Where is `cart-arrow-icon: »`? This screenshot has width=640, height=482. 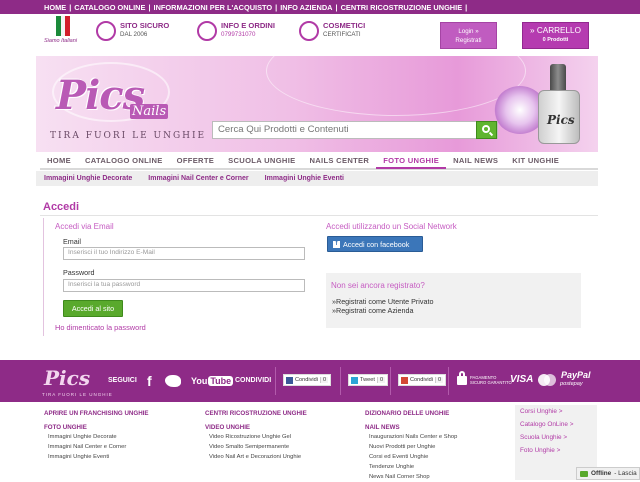 cart-arrow-icon: » is located at coordinates (532, 30).